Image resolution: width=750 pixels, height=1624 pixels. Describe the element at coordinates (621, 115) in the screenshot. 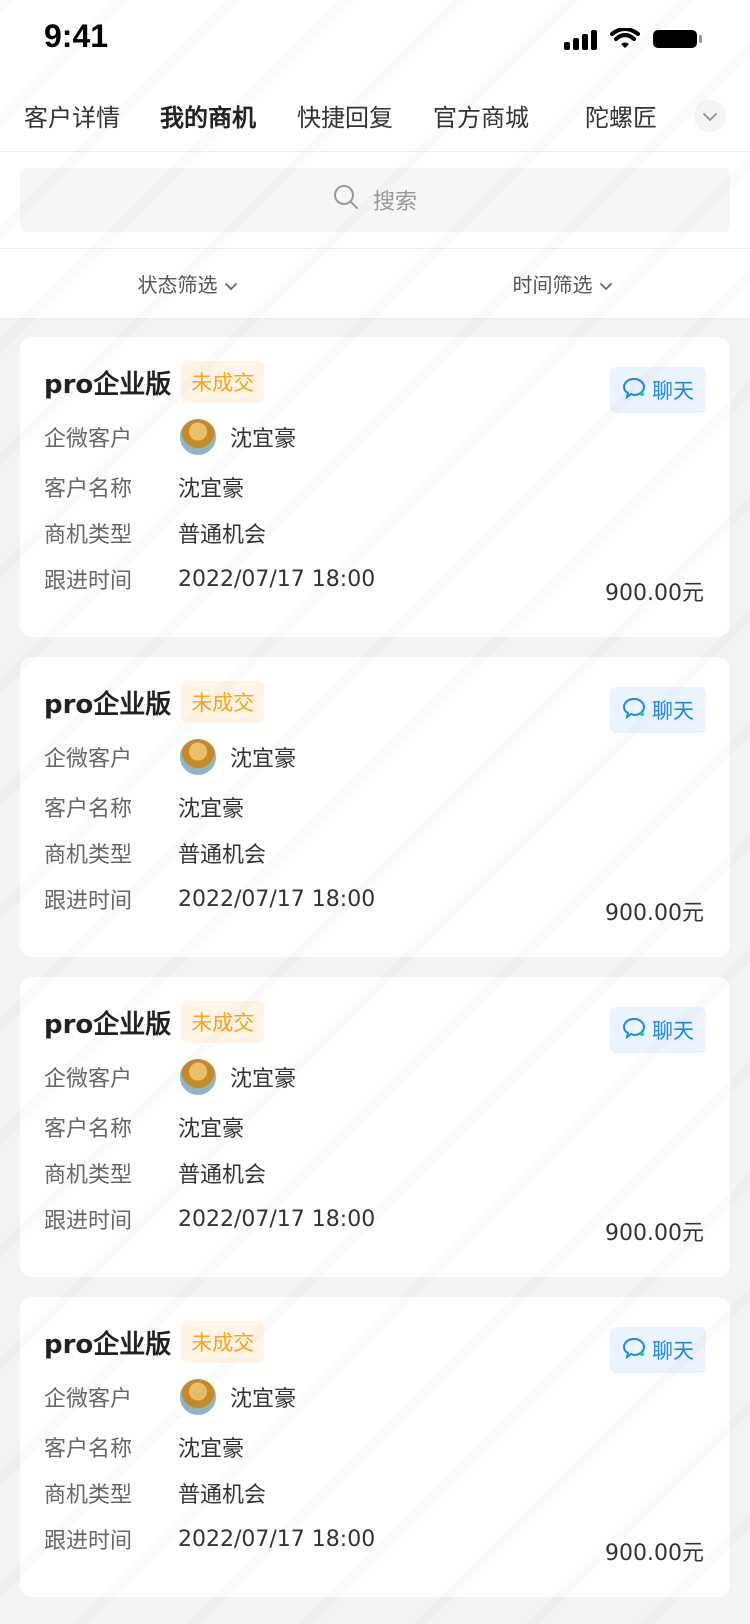

I see `tab-tuoluojiang: 陀螺匠` at that location.